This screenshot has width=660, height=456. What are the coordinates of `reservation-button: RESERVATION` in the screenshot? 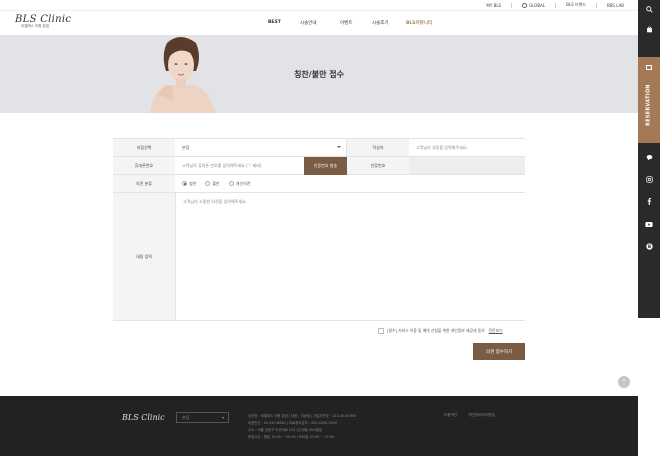 It's located at (649, 100).